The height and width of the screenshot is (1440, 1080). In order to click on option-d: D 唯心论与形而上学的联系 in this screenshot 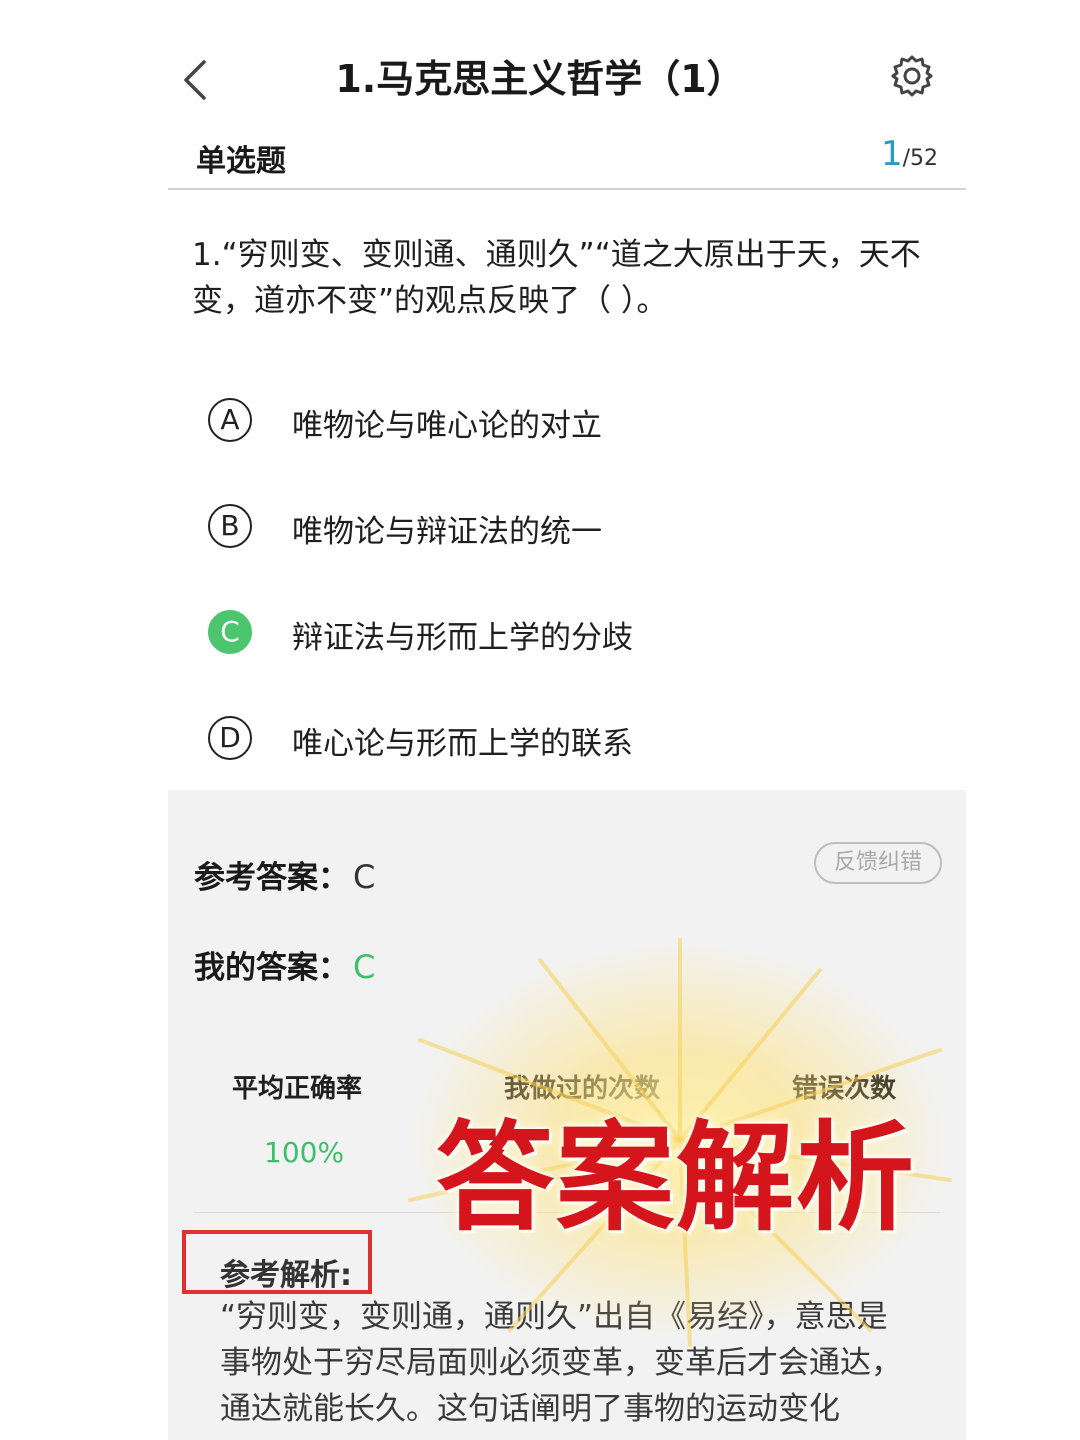, I will do `click(508, 738)`.